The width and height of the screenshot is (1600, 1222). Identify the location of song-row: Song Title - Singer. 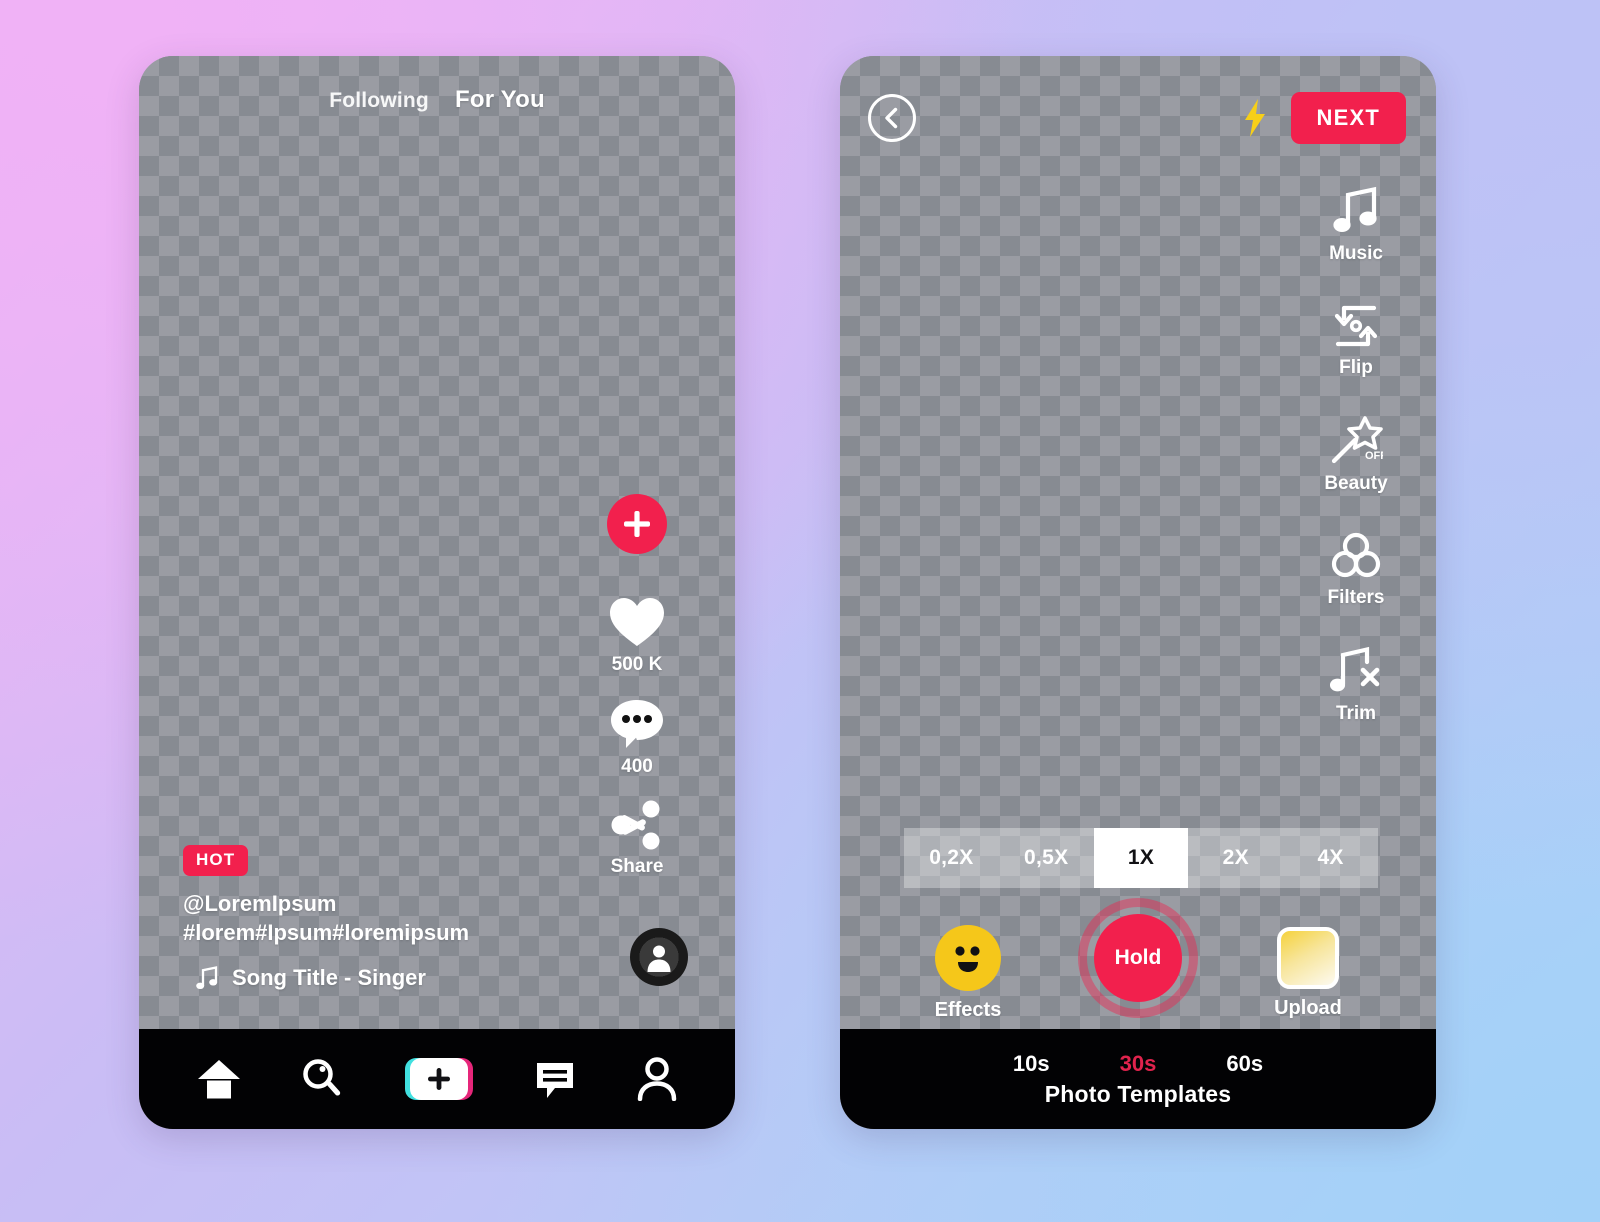
(326, 978).